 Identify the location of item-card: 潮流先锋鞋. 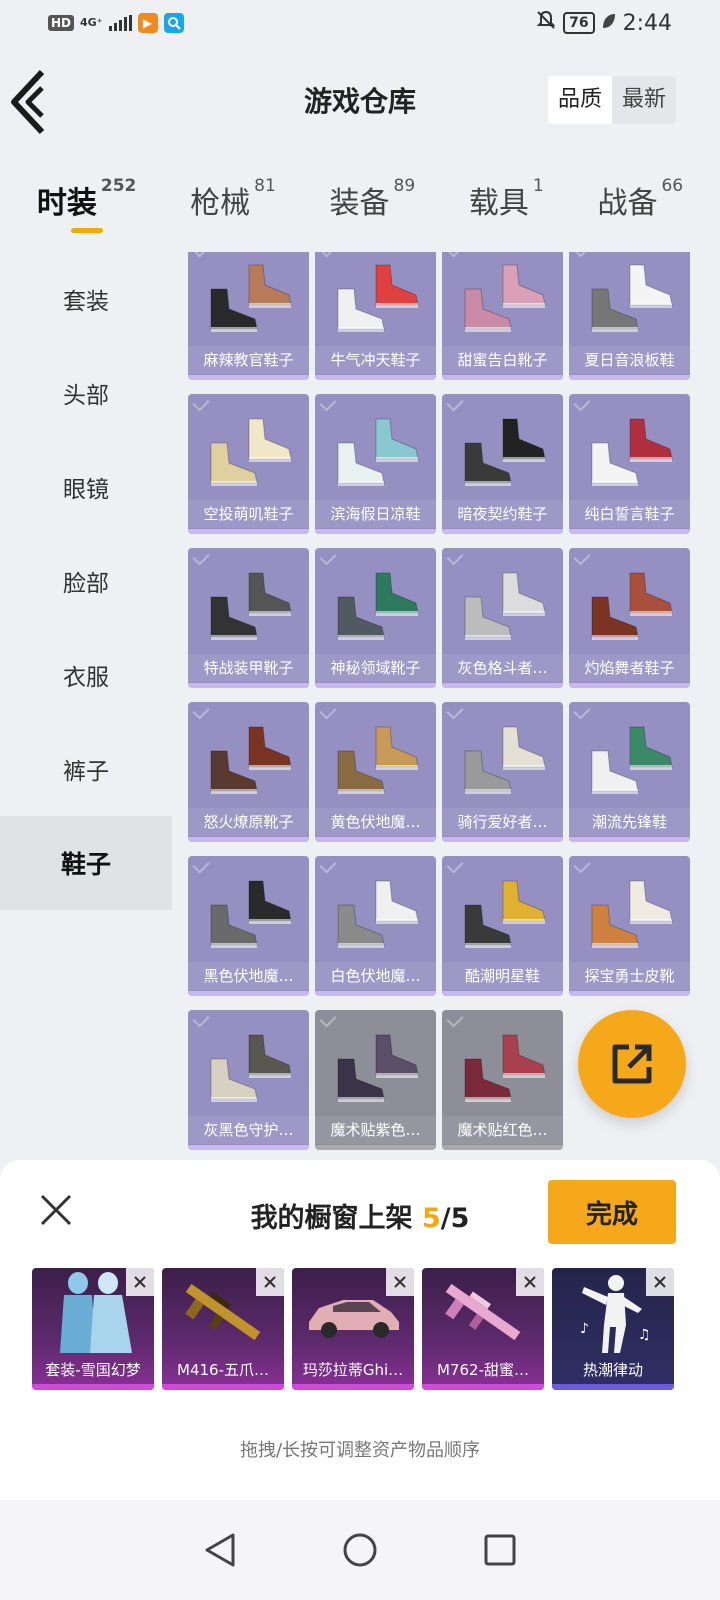
(629, 772).